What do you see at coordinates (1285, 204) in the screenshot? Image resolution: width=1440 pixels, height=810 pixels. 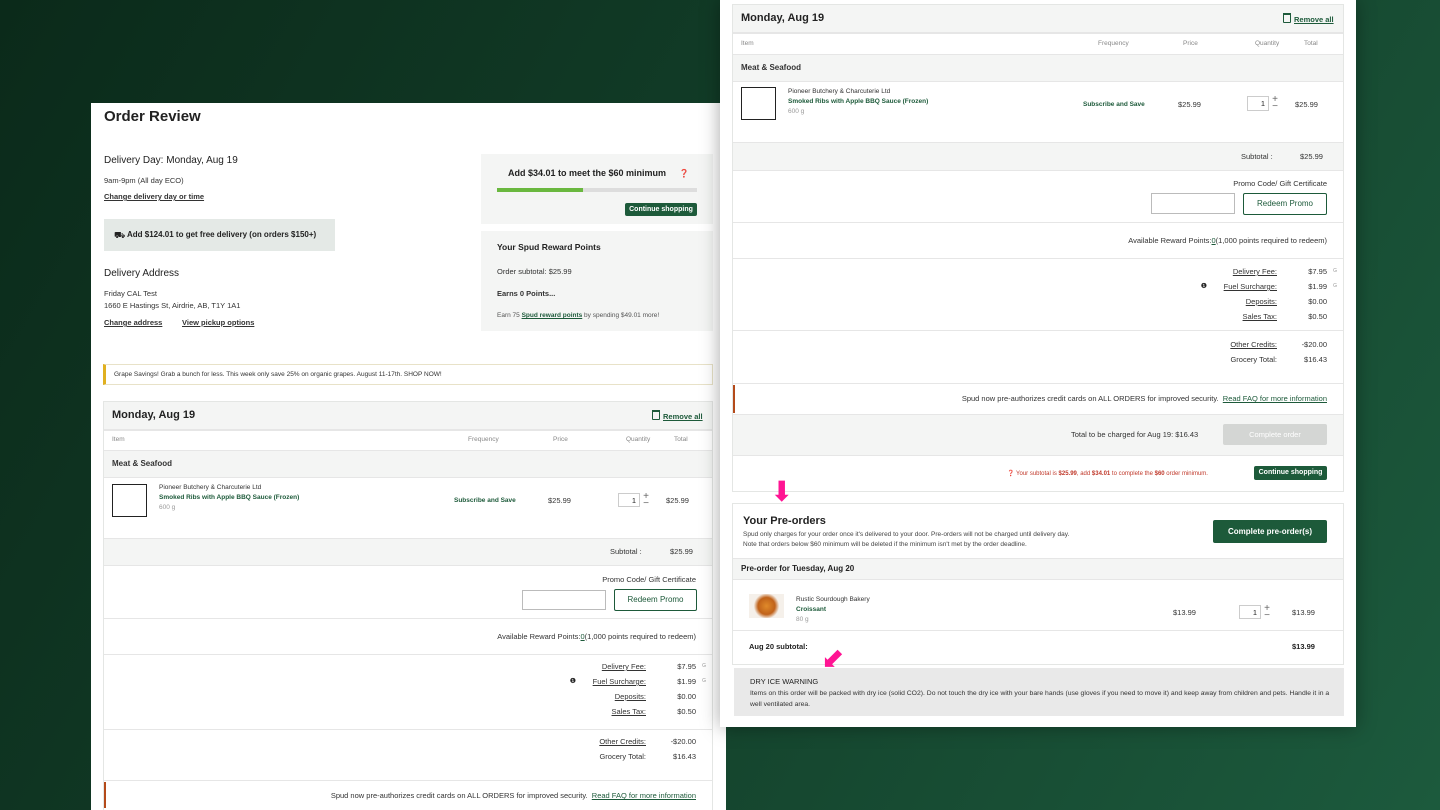 I see `redeem-promo-button-right: Redeem Promo` at bounding box center [1285, 204].